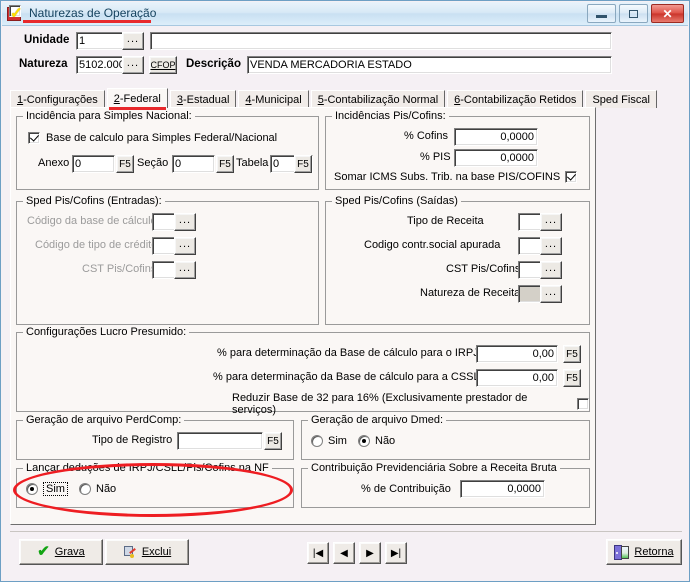 This screenshot has width=690, height=582. Describe the element at coordinates (15, 13) in the screenshot. I see `checkmark-flag-icon: ✓` at that location.